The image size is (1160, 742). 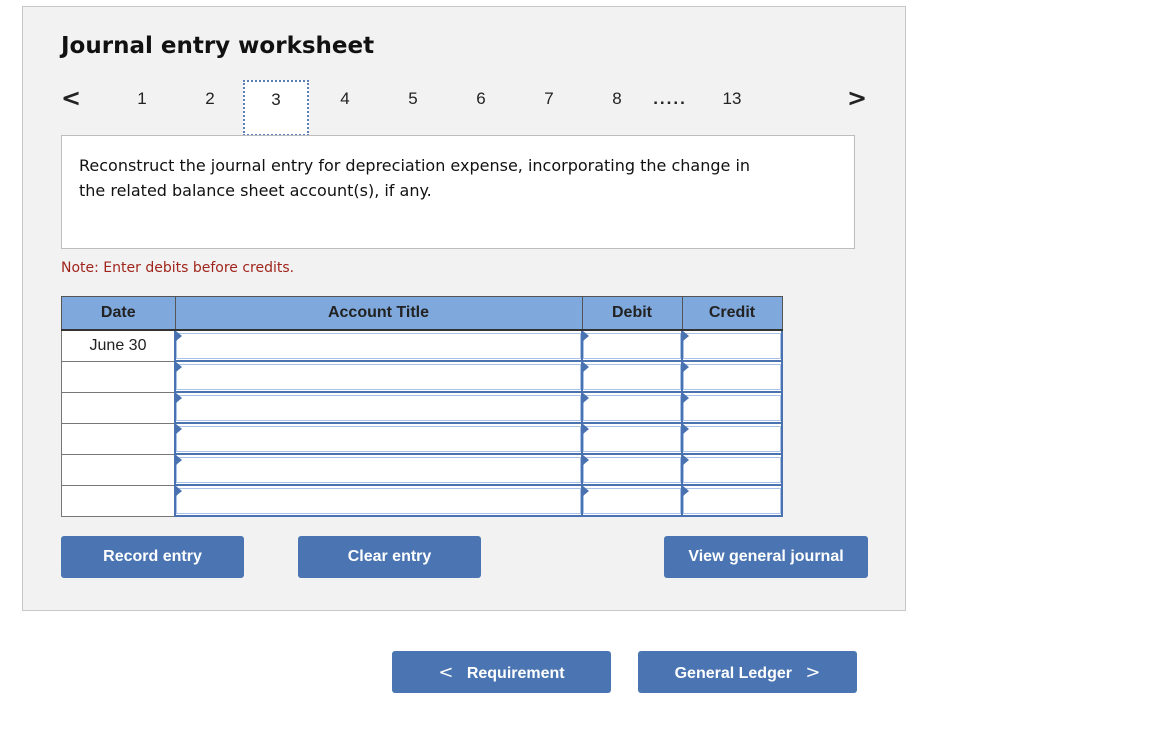 What do you see at coordinates (210, 99) in the screenshot?
I see `page-2: 2` at bounding box center [210, 99].